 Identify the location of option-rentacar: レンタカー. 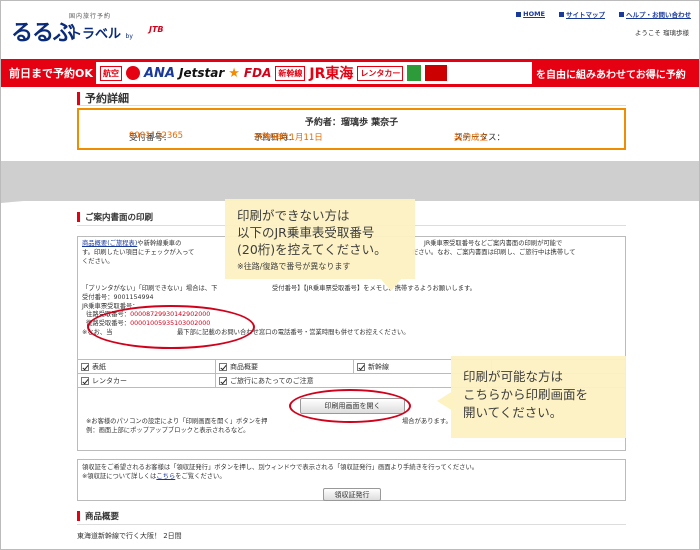
(147, 380).